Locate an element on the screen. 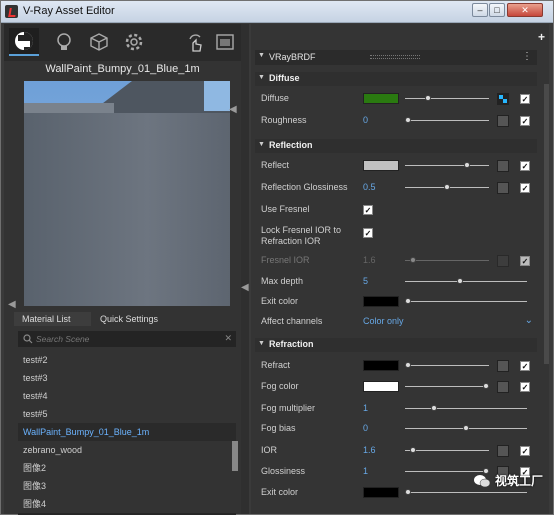  minimize-button: – is located at coordinates (480, 10).